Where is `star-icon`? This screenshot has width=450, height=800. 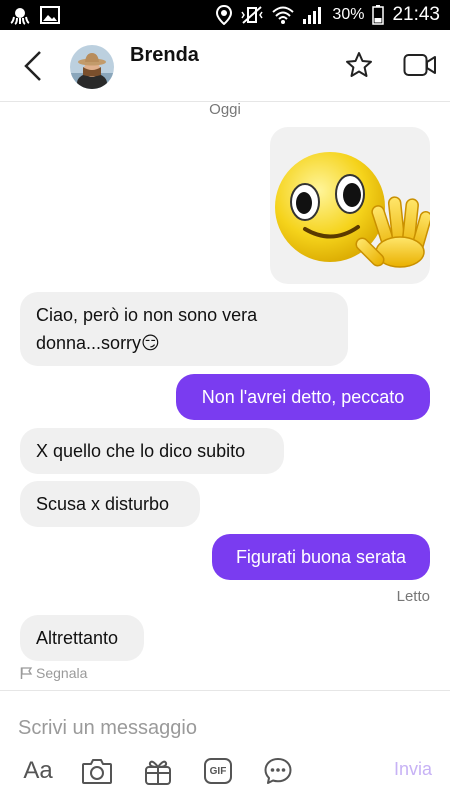
star-icon is located at coordinates (359, 64).